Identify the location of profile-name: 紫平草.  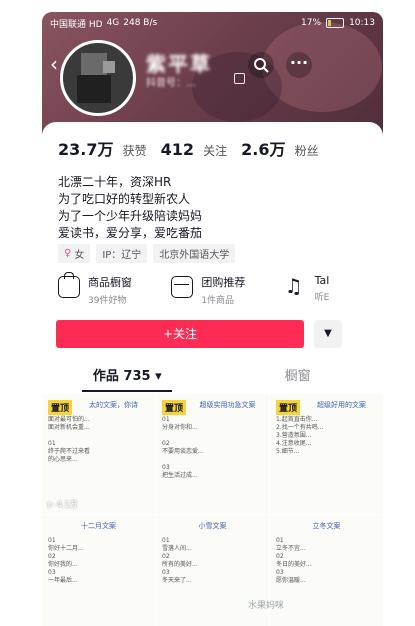
(179, 64).